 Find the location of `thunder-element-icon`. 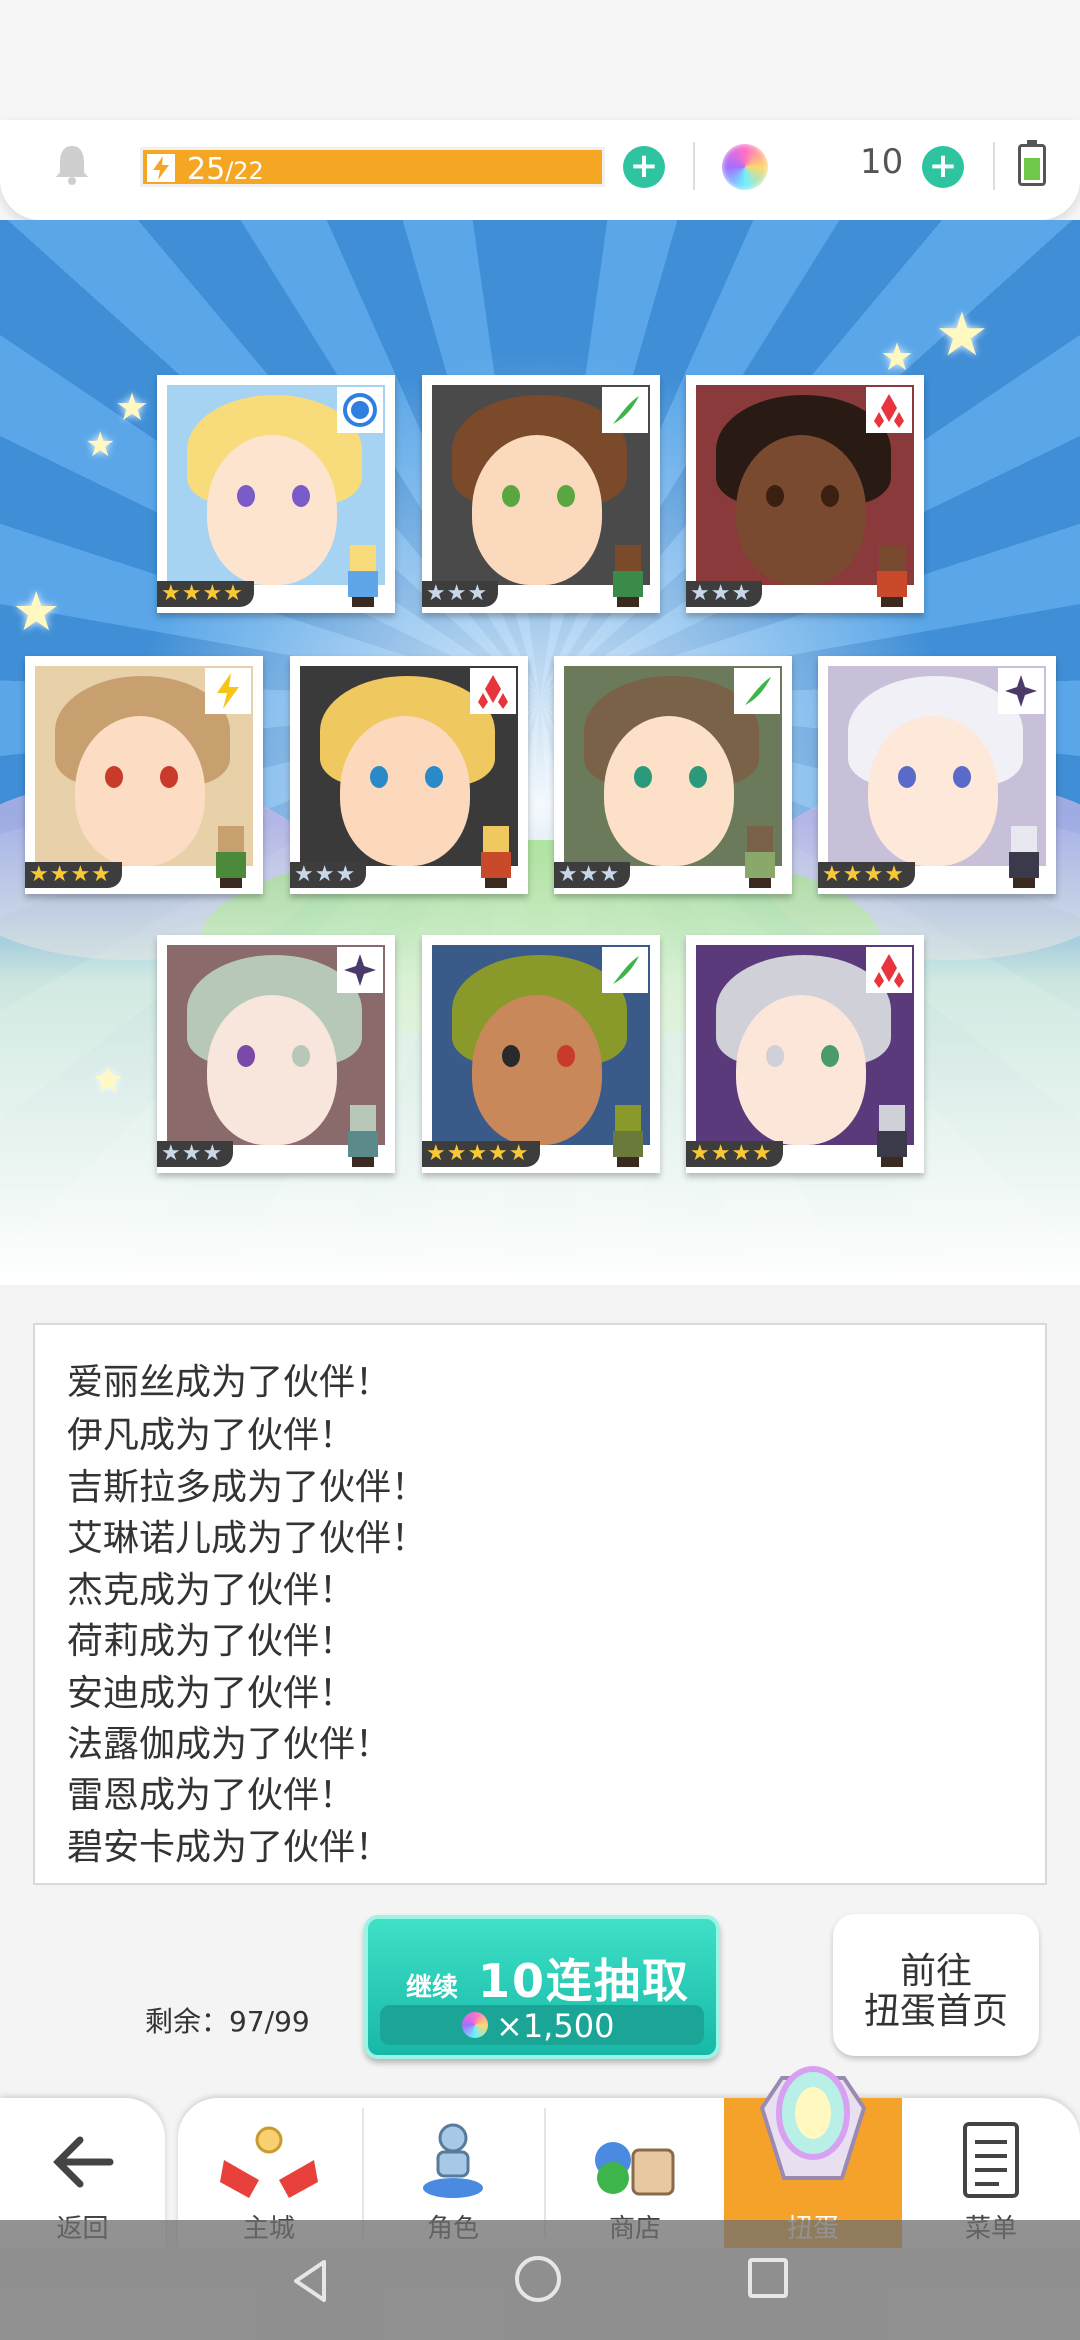

thunder-element-icon is located at coordinates (228, 691).